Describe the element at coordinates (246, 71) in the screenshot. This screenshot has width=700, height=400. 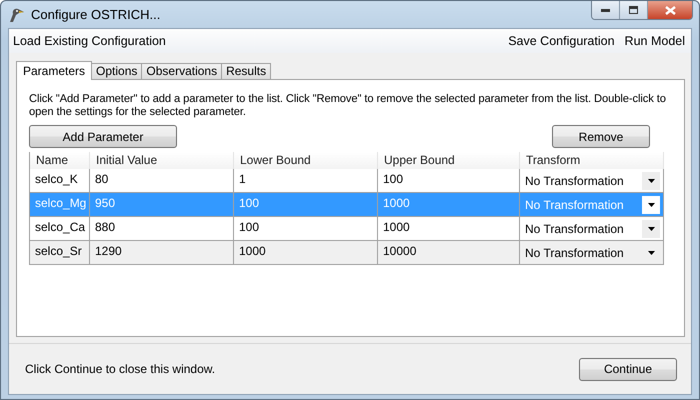
I see `tab: Results` at that location.